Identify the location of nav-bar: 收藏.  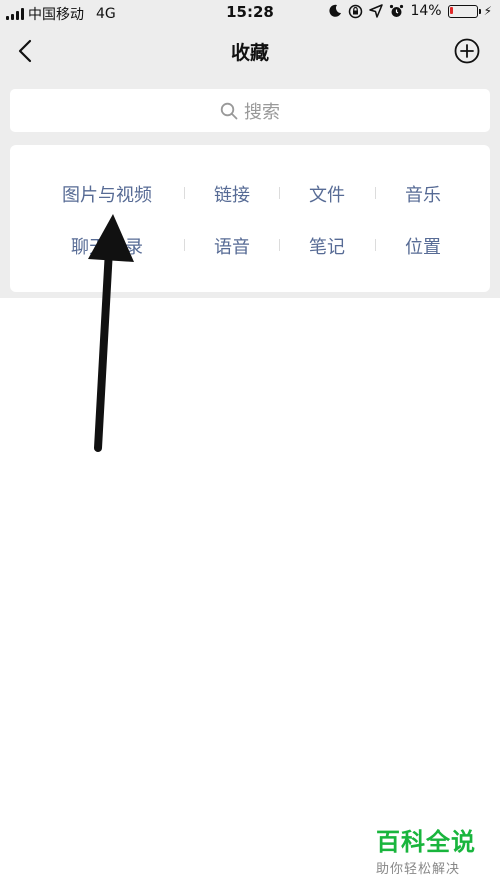
(250, 51).